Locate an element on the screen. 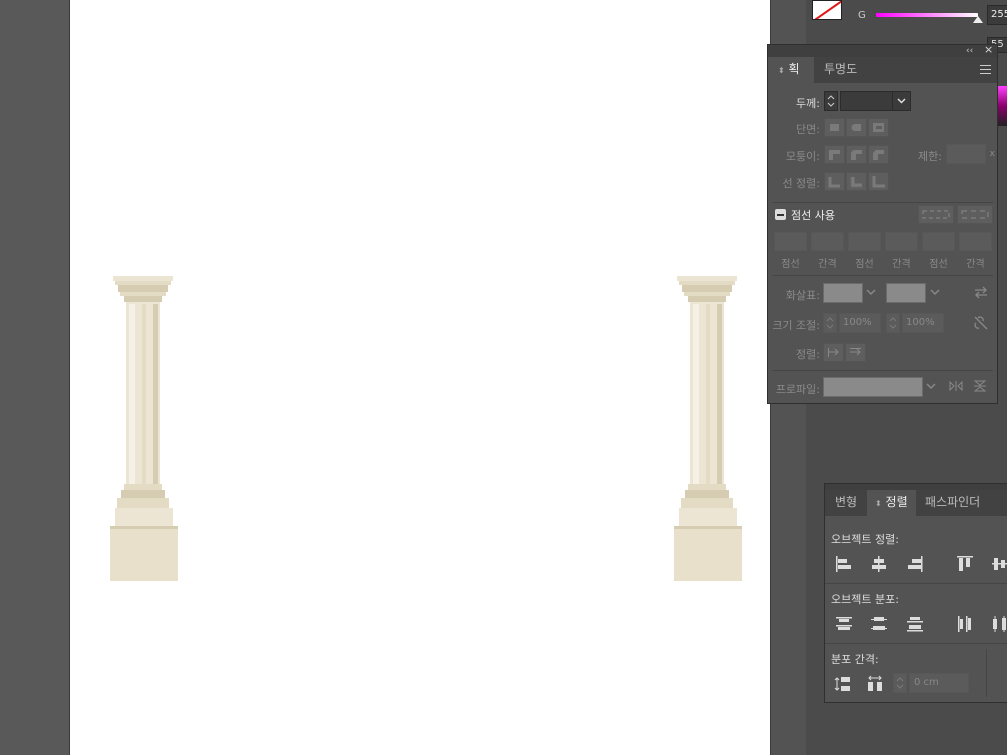 Image resolution: width=1007 pixels, height=755 pixels. weight-label: 두께: is located at coordinates (808, 103).